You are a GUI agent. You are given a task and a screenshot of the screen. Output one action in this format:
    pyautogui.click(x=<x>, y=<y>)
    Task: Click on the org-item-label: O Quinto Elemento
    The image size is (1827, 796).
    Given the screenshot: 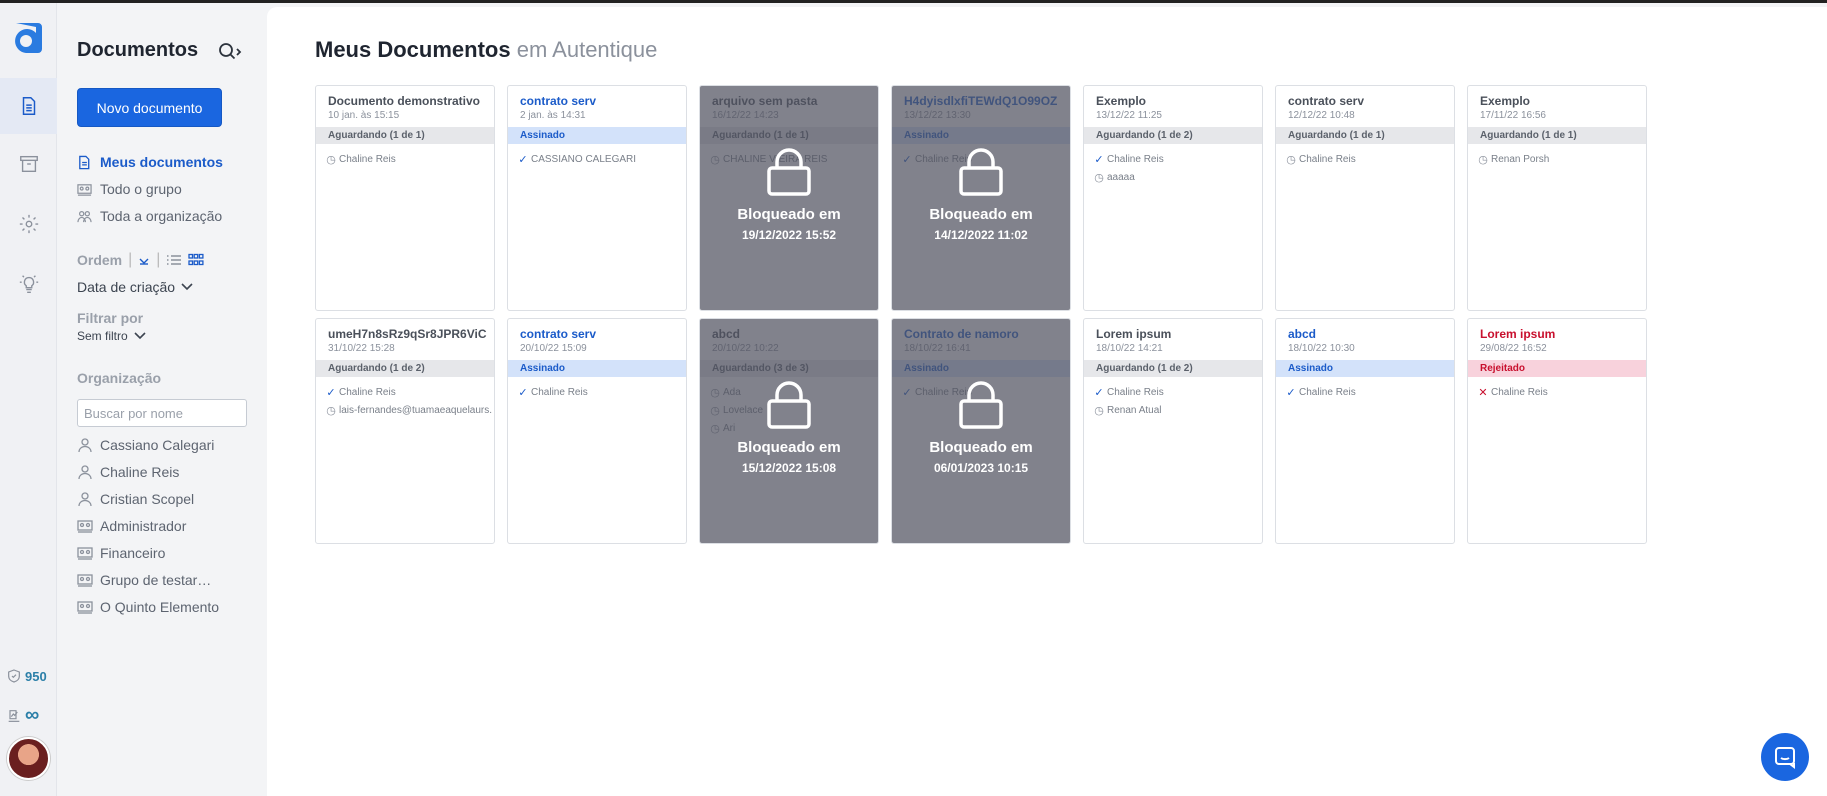 What is the action you would take?
    pyautogui.click(x=160, y=607)
    